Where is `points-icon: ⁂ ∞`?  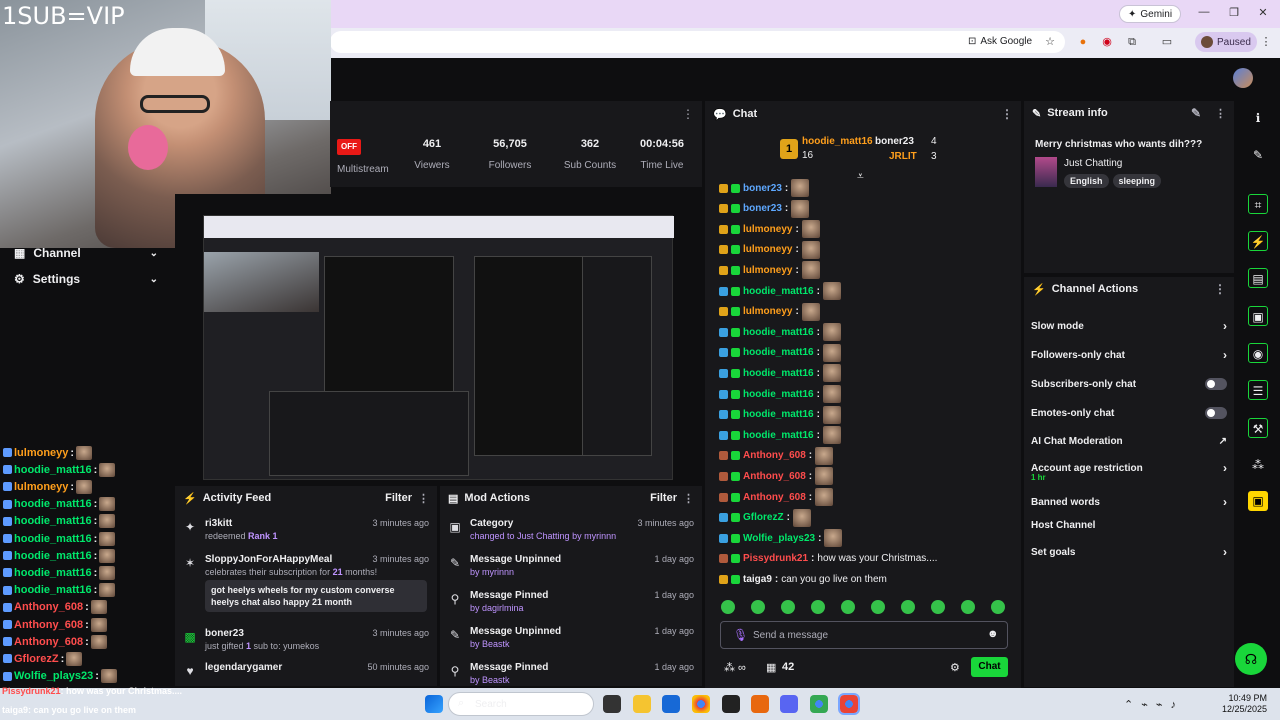 points-icon: ⁂ ∞ is located at coordinates (735, 667).